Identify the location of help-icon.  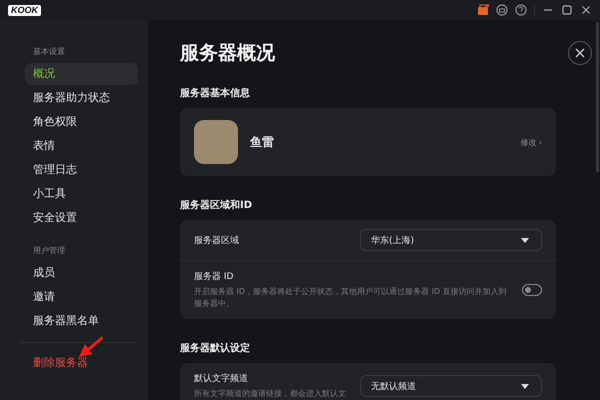
(521, 10).